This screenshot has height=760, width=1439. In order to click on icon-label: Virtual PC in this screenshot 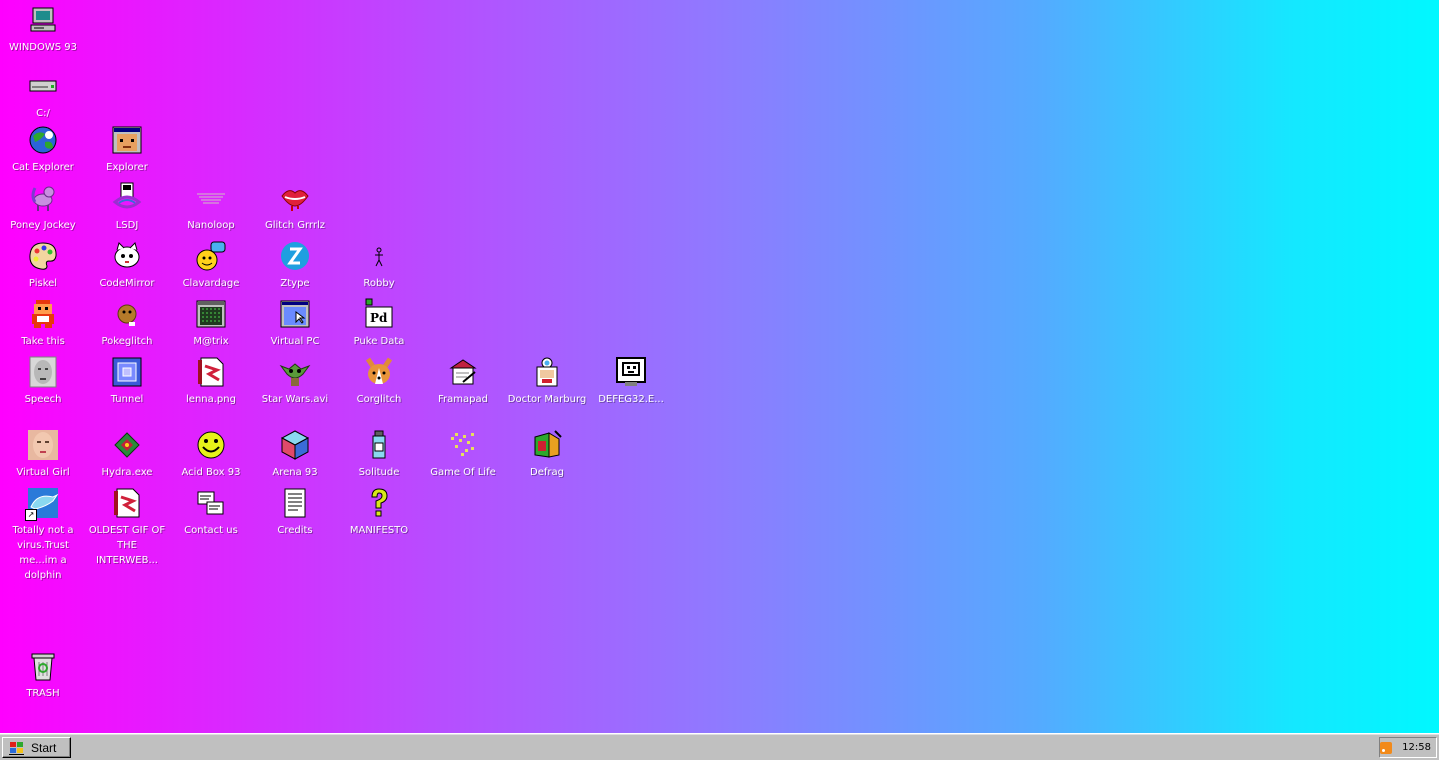, I will do `click(295, 341)`.